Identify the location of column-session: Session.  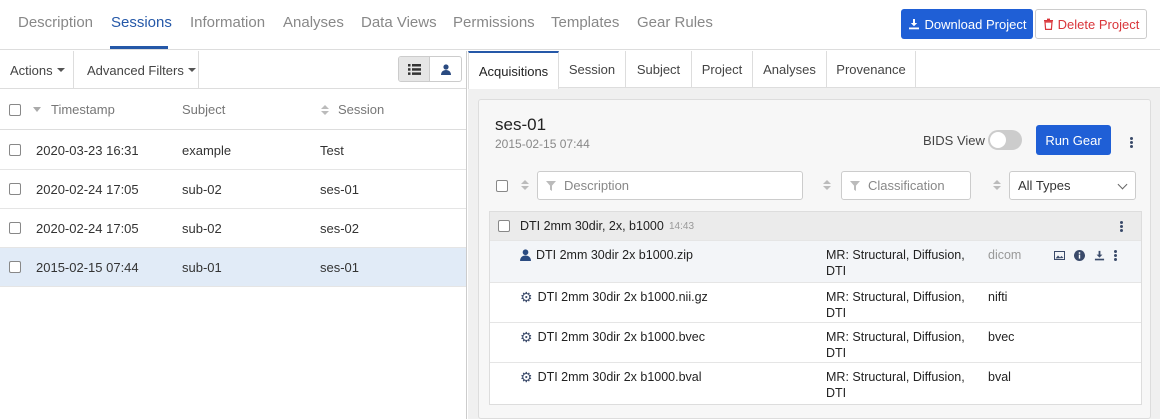
(361, 109).